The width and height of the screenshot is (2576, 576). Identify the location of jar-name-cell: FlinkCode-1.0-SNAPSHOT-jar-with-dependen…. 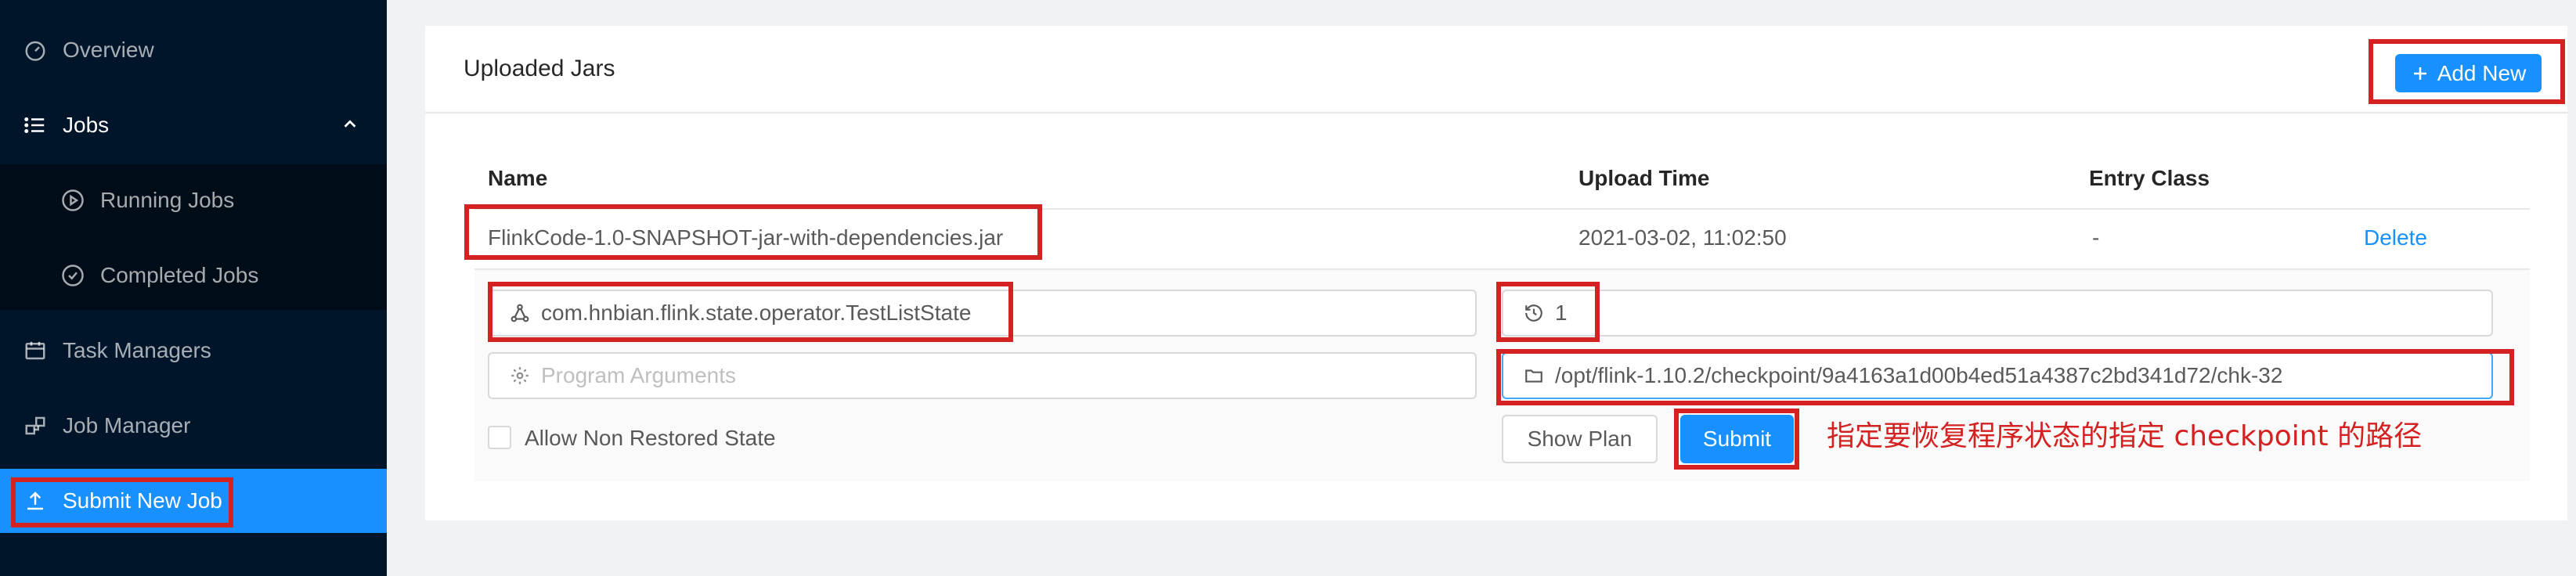
(745, 237).